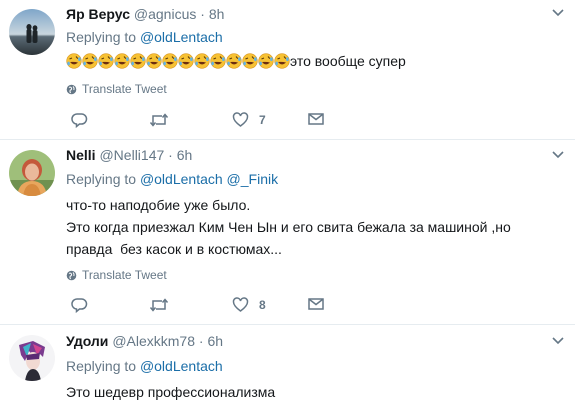 The height and width of the screenshot is (405, 575). I want to click on display-name: Яр Верус, so click(98, 14).